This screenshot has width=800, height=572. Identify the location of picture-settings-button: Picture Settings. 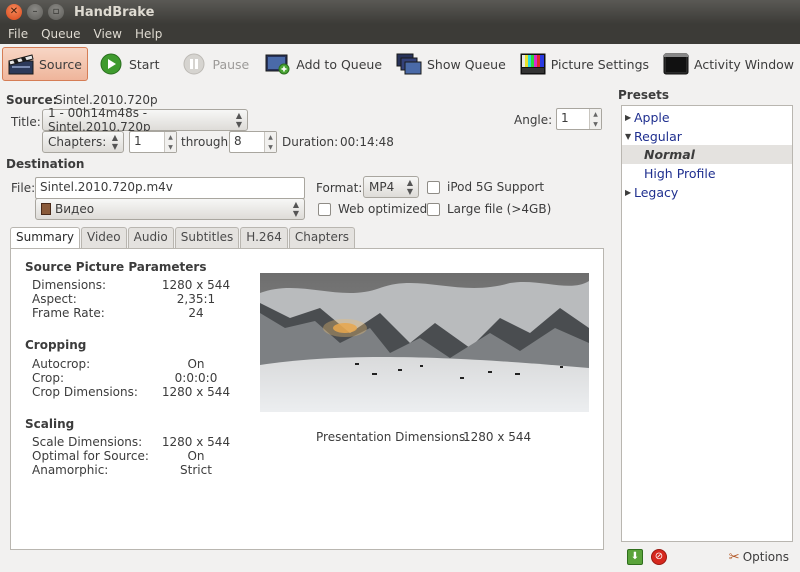
(584, 64).